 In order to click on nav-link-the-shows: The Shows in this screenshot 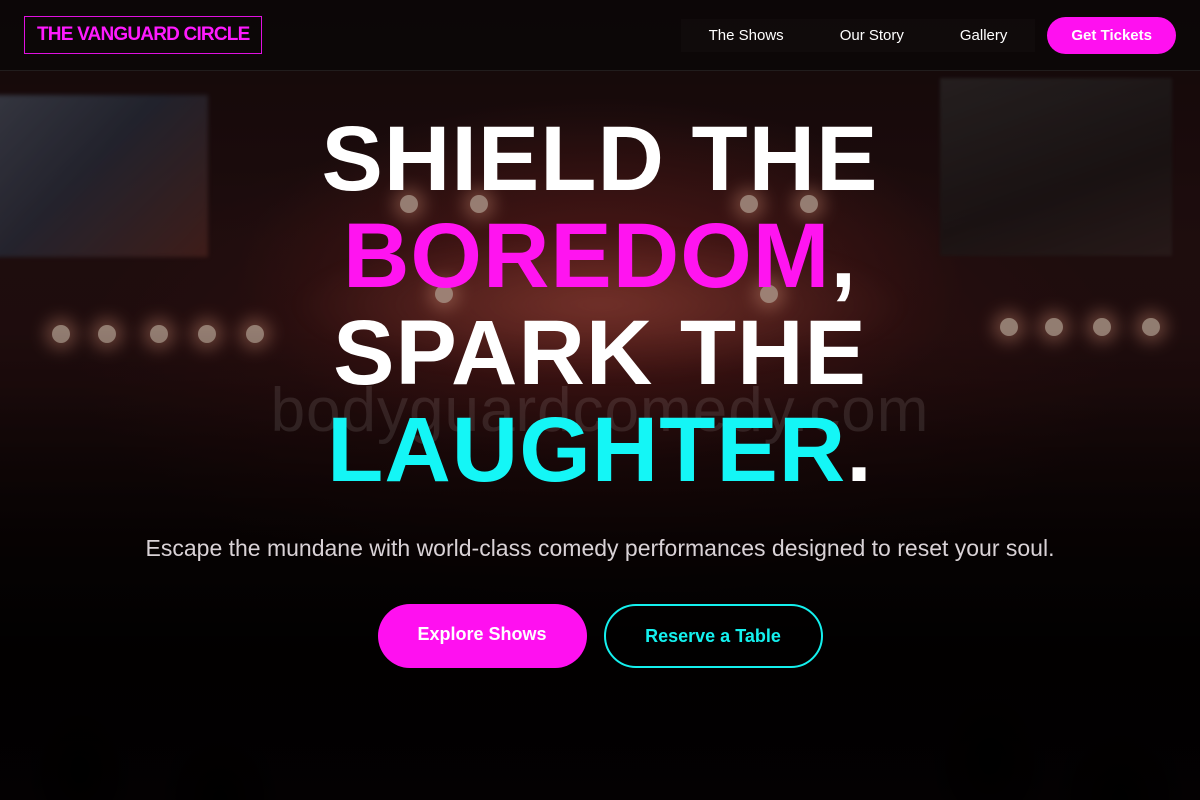, I will do `click(746, 35)`.